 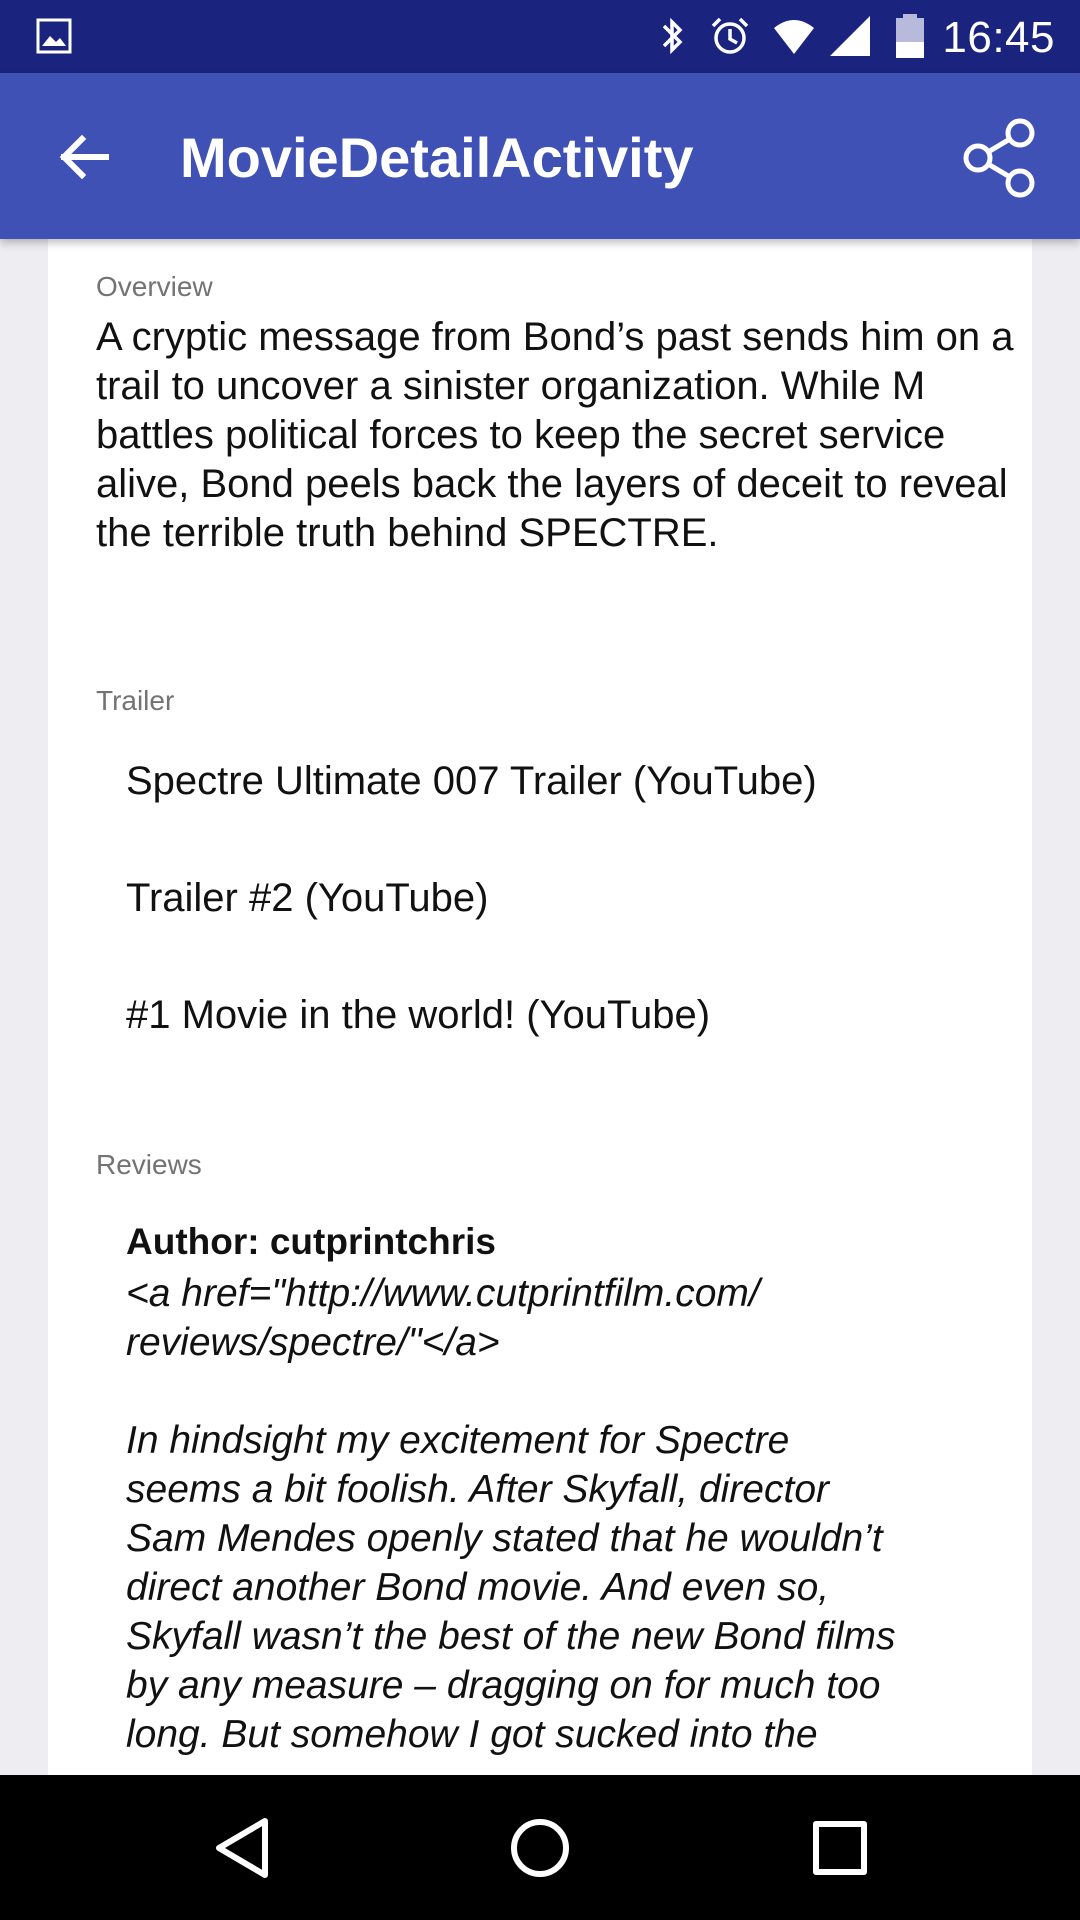 What do you see at coordinates (850, 36) in the screenshot?
I see `cell-signal-icon` at bounding box center [850, 36].